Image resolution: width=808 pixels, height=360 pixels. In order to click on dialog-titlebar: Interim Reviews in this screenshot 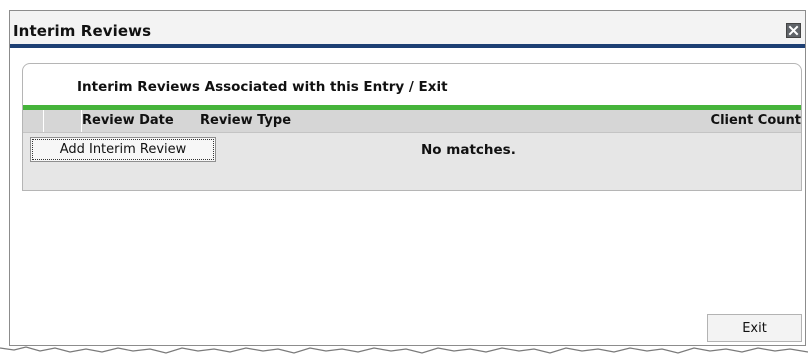, I will do `click(407, 29)`.